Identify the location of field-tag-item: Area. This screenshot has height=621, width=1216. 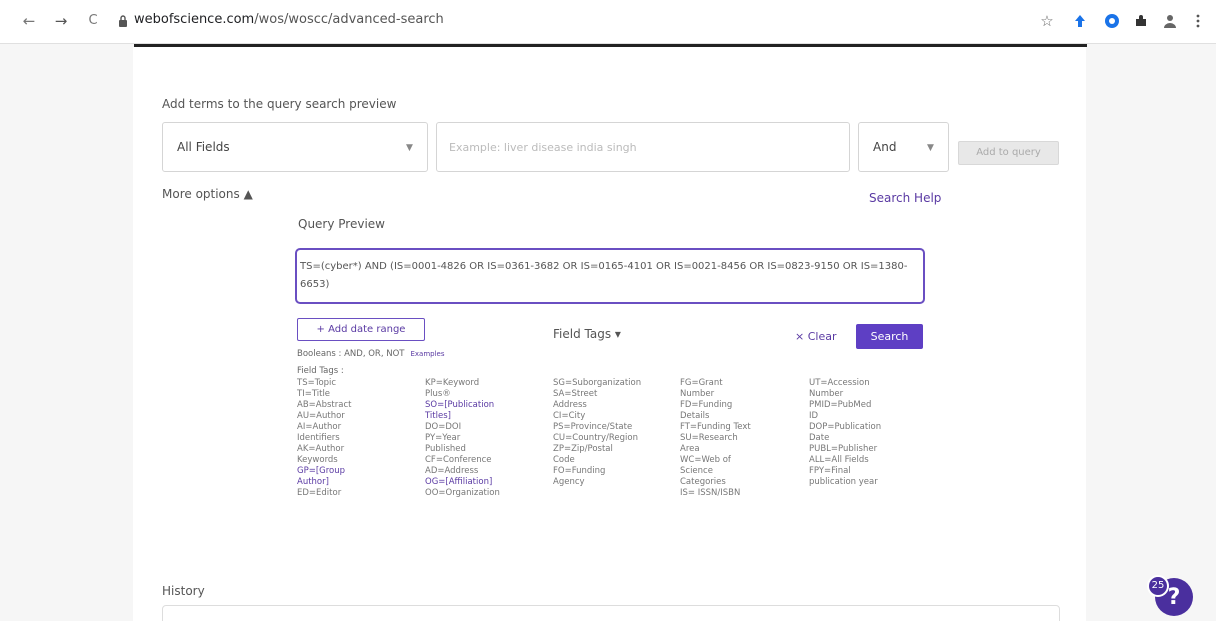
(690, 449).